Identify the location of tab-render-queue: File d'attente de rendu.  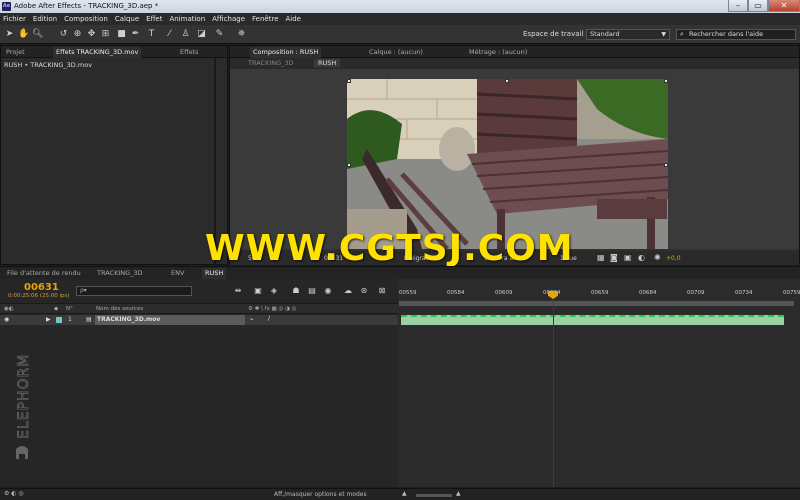
(44, 273).